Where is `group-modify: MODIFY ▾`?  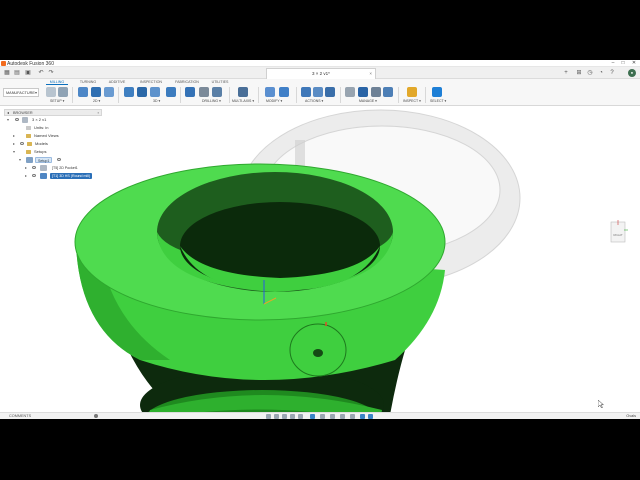
group-modify: MODIFY ▾ is located at coordinates (274, 101).